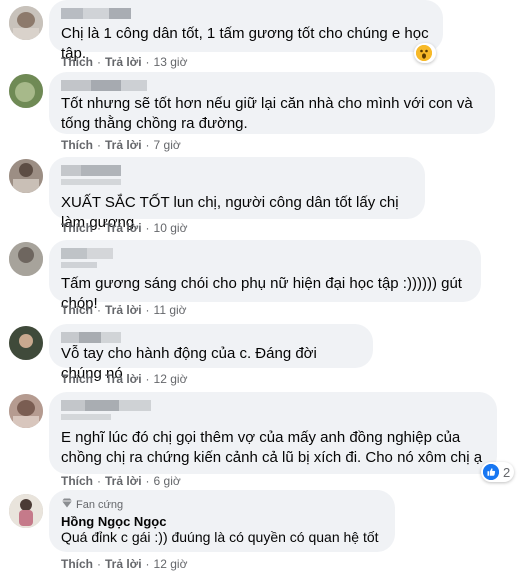  What do you see at coordinates (171, 62) in the screenshot?
I see `timestamp: 13 giờ` at bounding box center [171, 62].